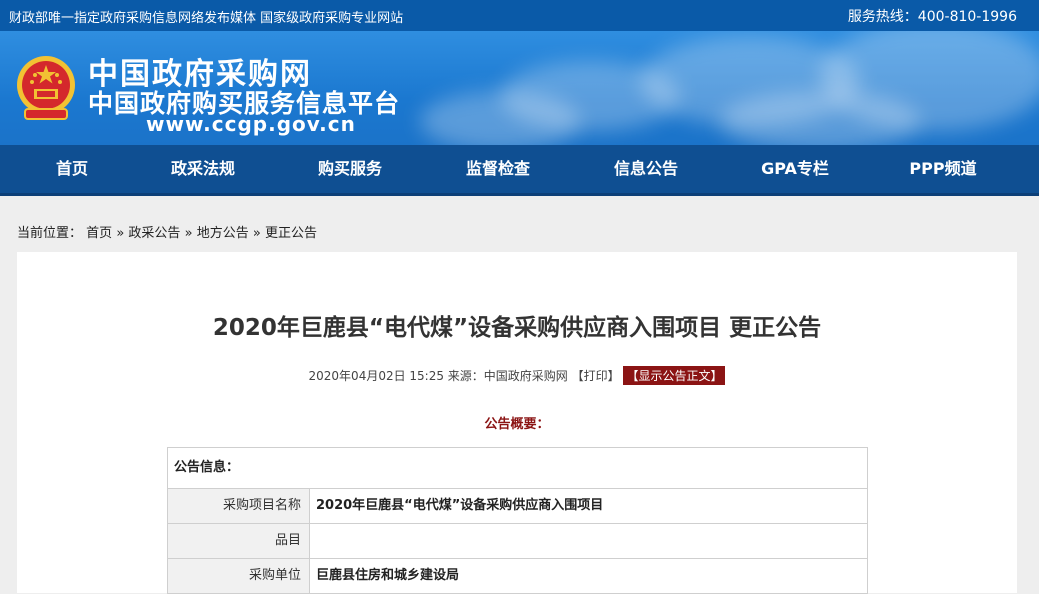  I want to click on show-body-button: 【显示公告正文】, so click(674, 375).